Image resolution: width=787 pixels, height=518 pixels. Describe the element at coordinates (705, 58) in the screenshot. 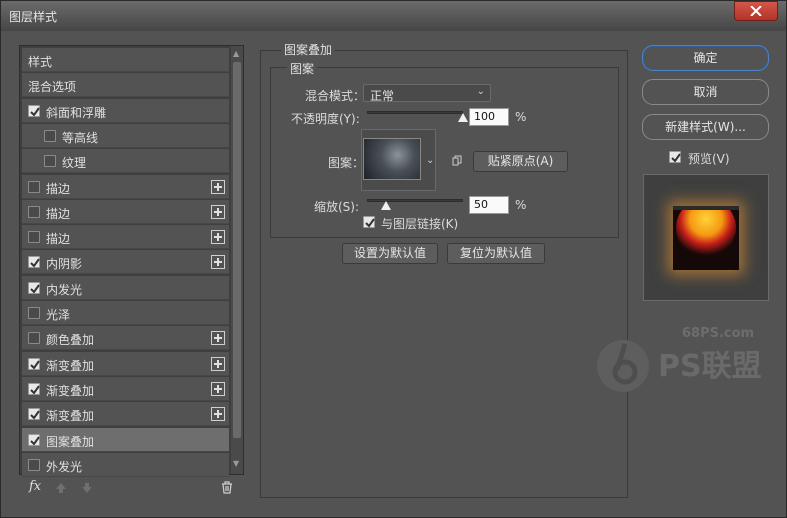

I see `ok-button: 确定` at that location.